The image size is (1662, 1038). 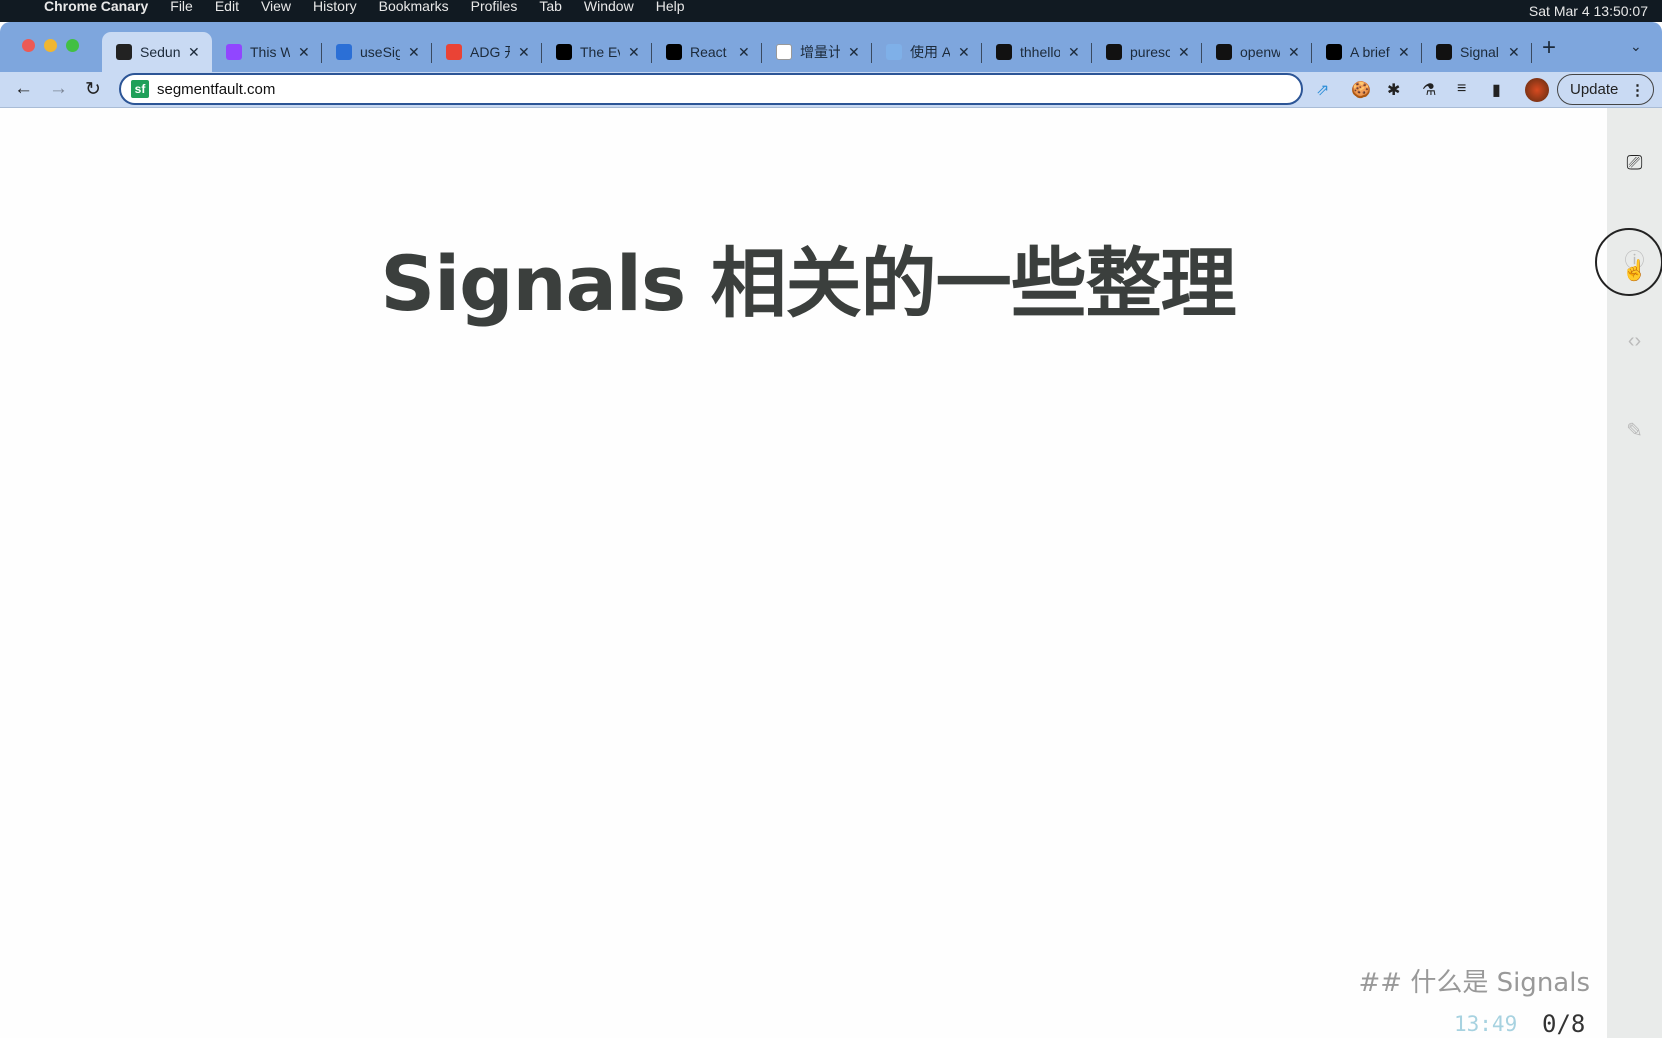 I want to click on labs-flask-icon: ⚗, so click(x=1429, y=90).